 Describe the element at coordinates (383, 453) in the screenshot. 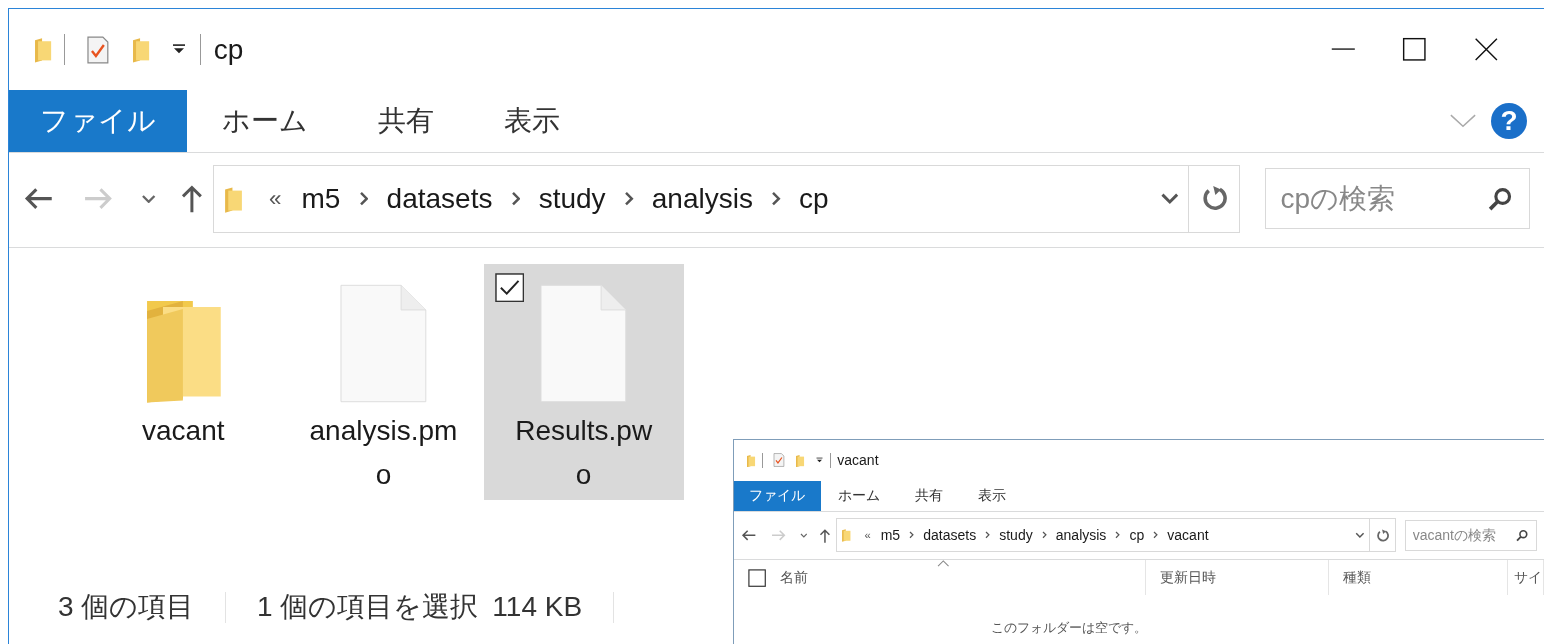

I see `file-name: analysis.pmo` at that location.